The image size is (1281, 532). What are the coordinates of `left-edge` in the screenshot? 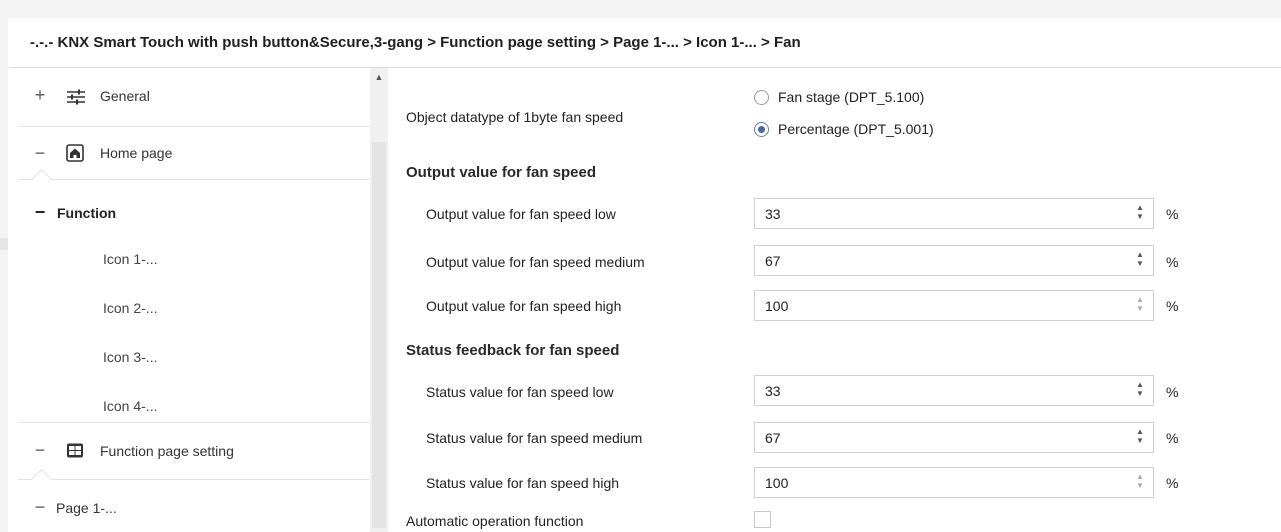 It's located at (4, 275).